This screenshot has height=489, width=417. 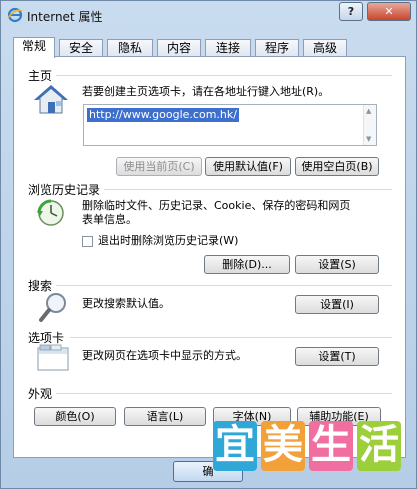 I want to click on history-clock-icon, so click(x=50, y=212).